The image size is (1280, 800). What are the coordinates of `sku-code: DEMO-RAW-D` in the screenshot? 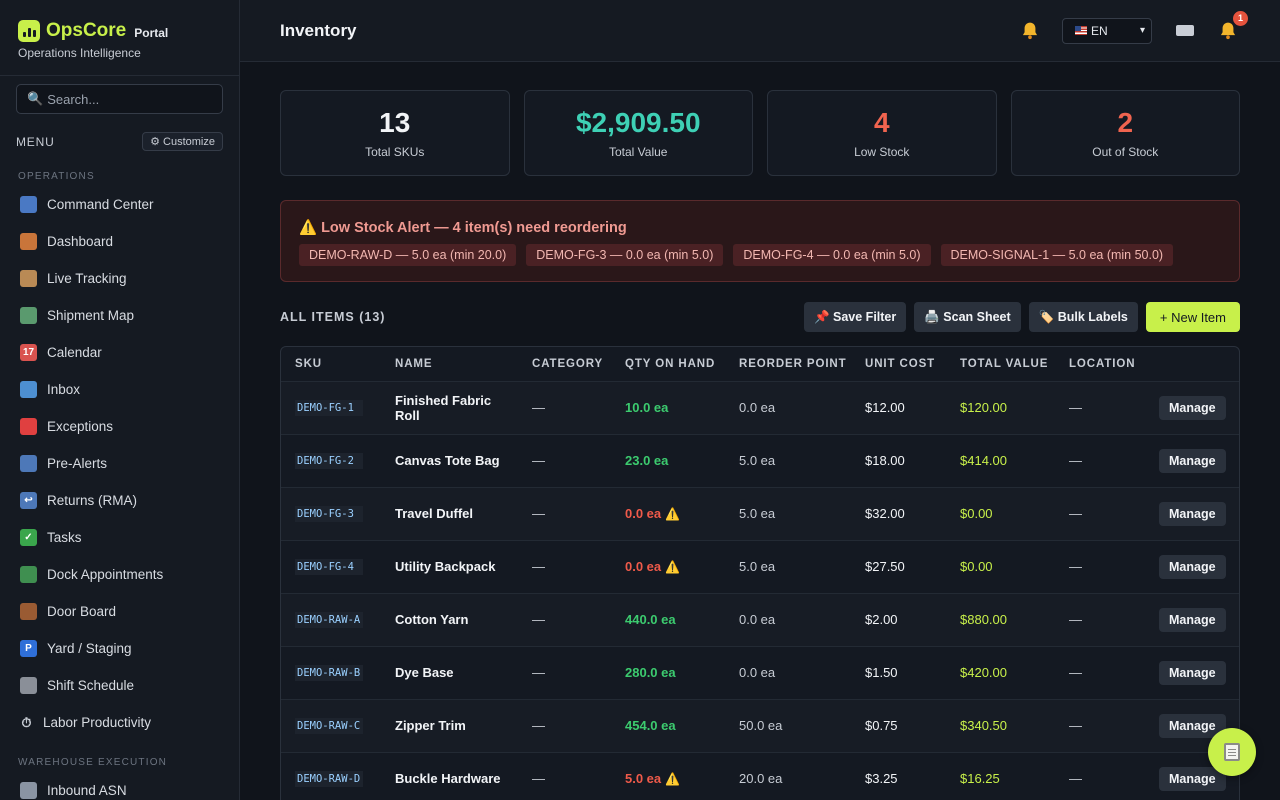 It's located at (329, 779).